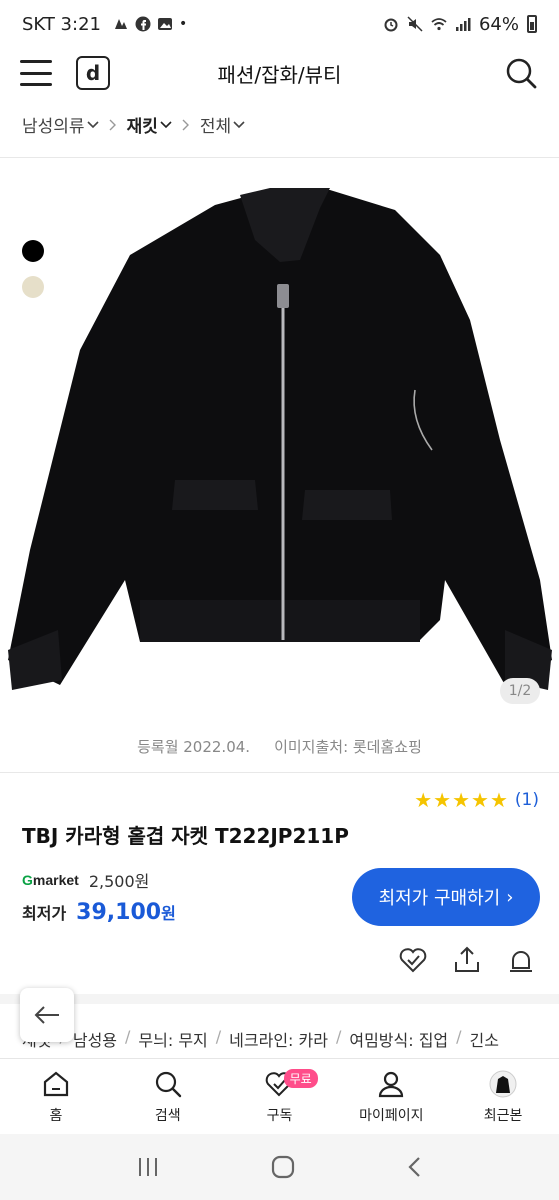 Image resolution: width=559 pixels, height=1200 pixels. I want to click on nav-search: 검색, so click(168, 1096).